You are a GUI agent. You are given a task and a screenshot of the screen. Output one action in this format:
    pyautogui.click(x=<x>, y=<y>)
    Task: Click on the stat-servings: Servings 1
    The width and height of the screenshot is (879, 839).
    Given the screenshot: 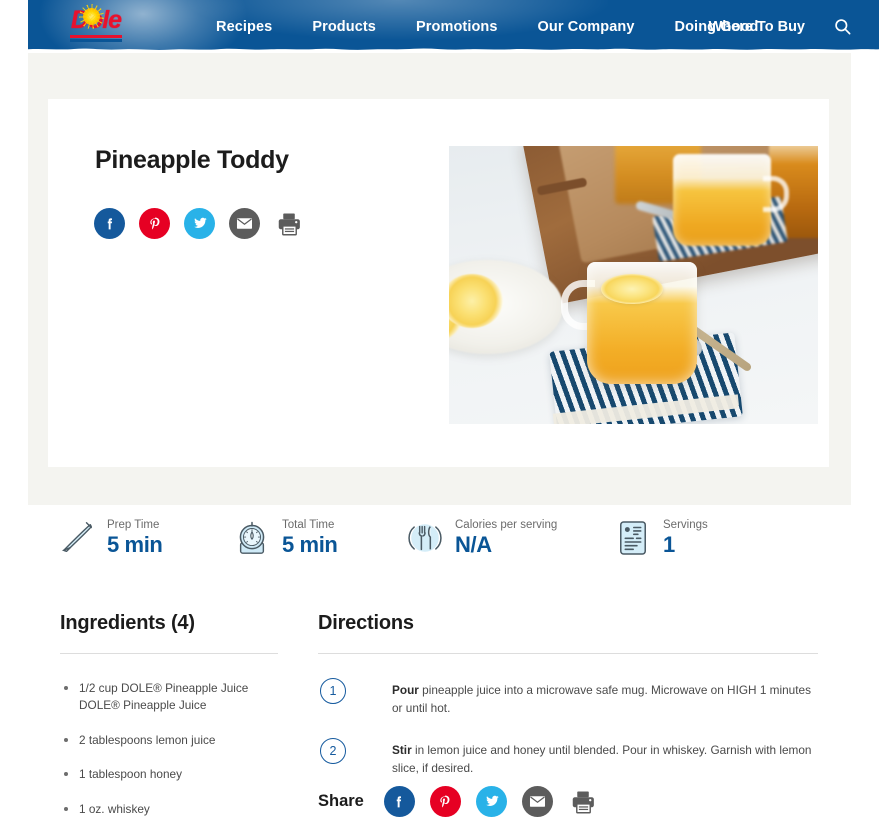 What is the action you would take?
    pyautogui.click(x=661, y=538)
    